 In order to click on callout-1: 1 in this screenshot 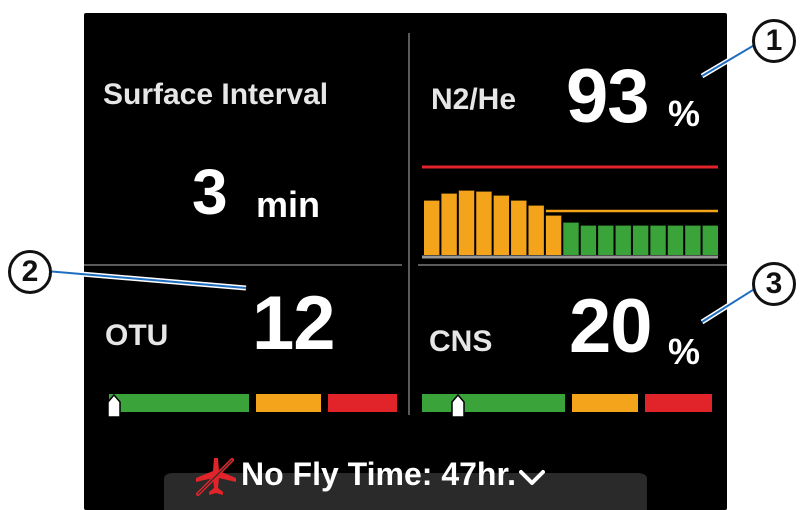, I will do `click(774, 41)`.